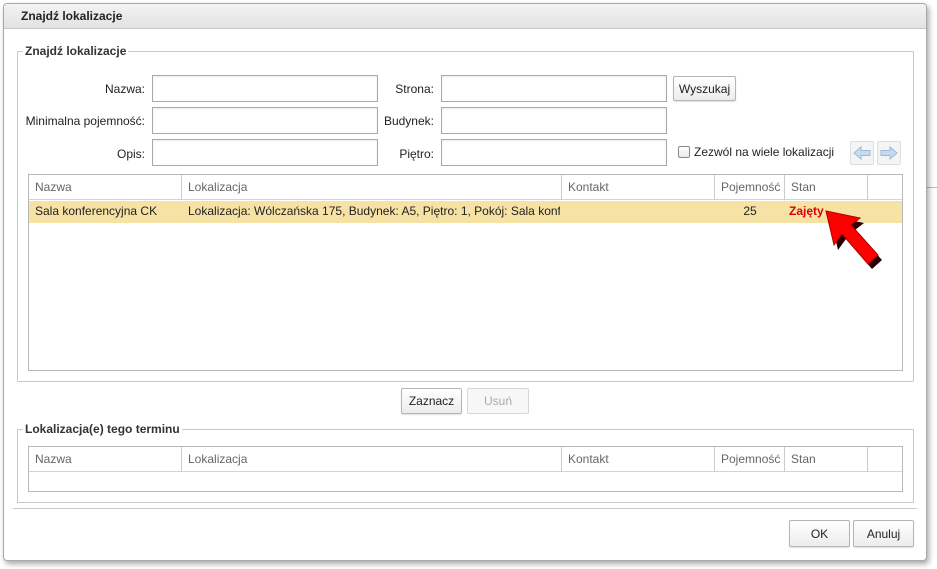 The width and height of the screenshot is (937, 569). I want to click on min-capacity-label: Minimalna pojemność:, so click(85, 121).